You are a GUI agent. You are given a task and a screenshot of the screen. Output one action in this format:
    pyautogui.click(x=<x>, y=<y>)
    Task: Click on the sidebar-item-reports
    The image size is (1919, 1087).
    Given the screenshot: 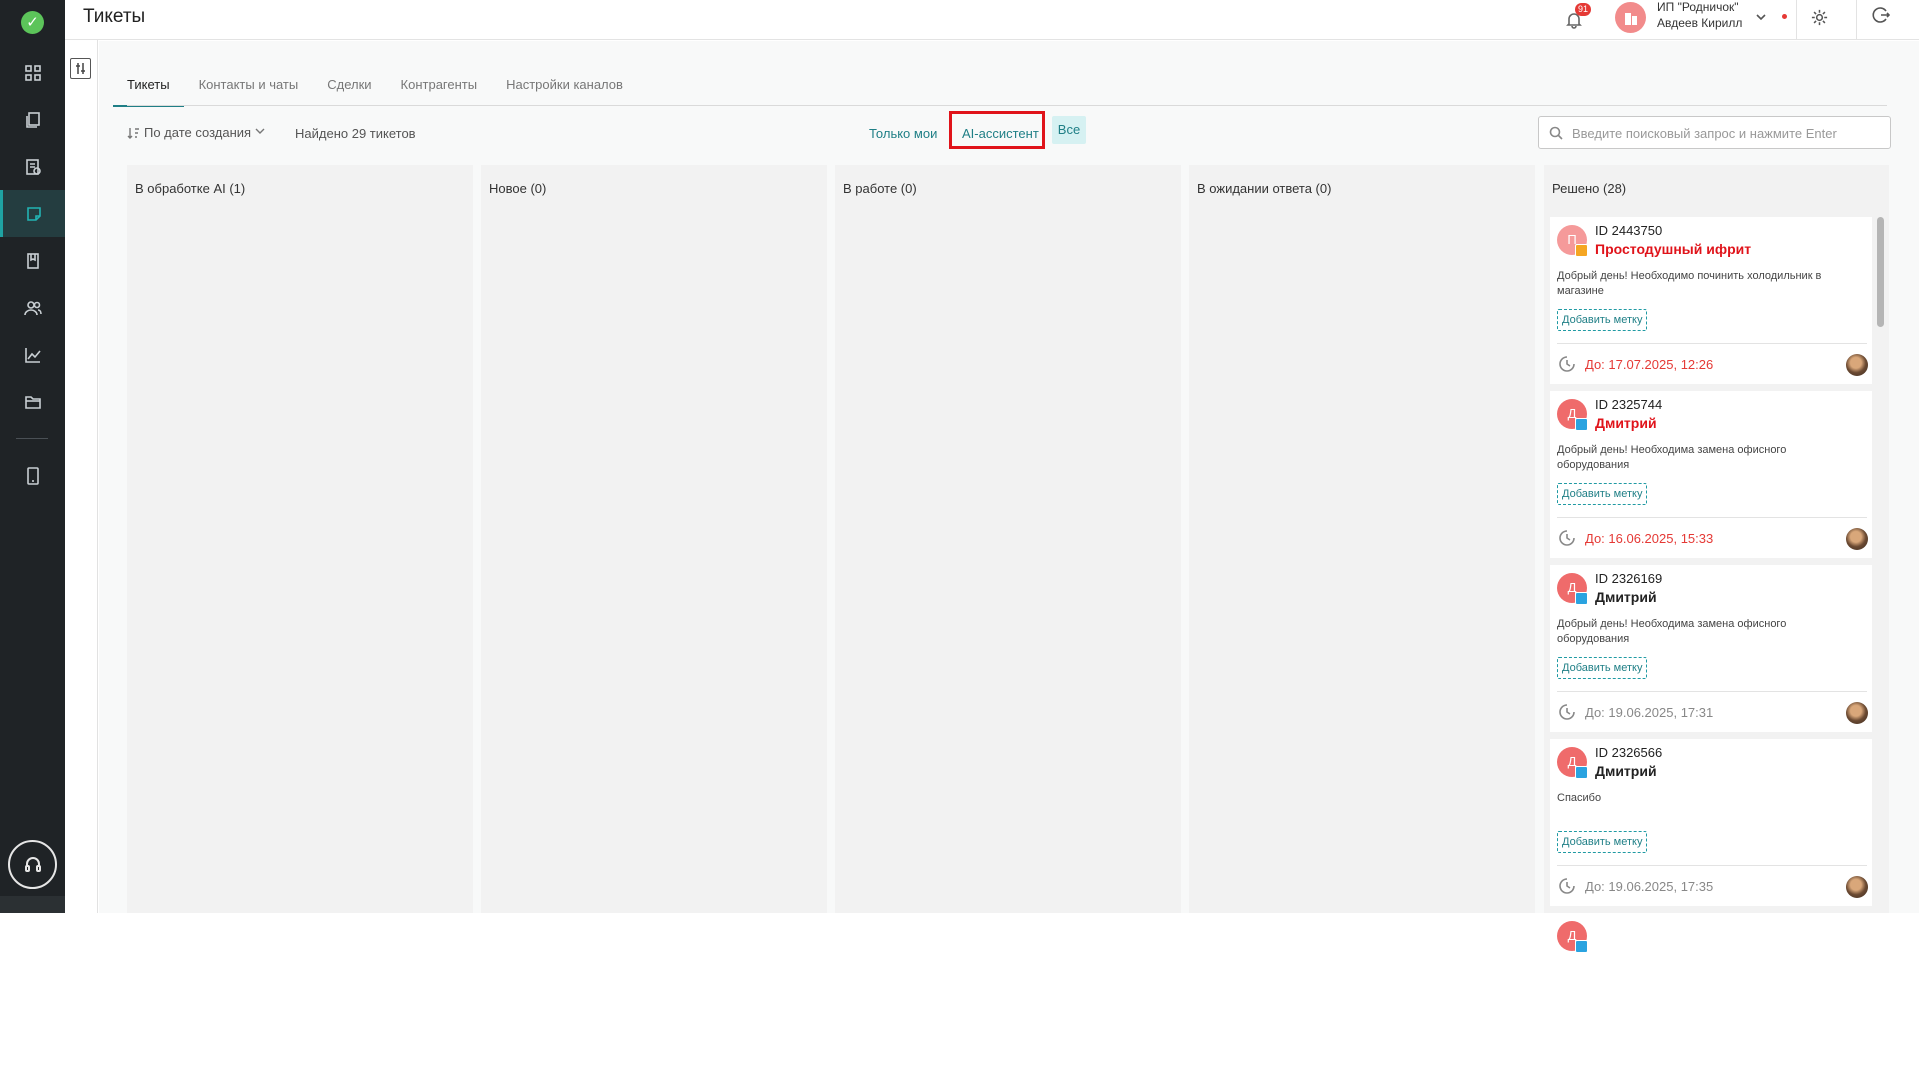 What is the action you would take?
    pyautogui.click(x=32, y=166)
    